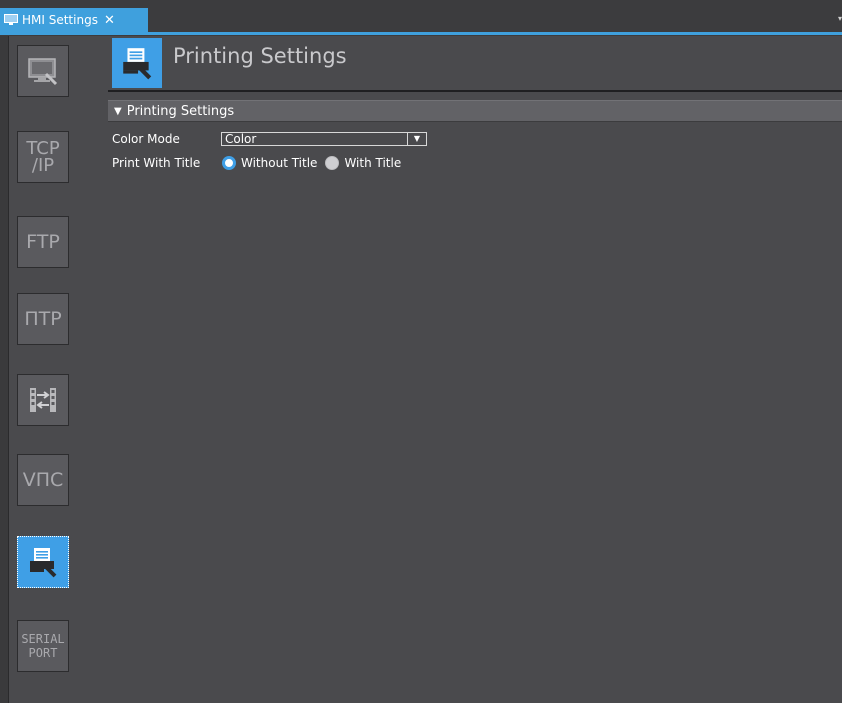 The height and width of the screenshot is (703, 842). What do you see at coordinates (241, 139) in the screenshot?
I see `color-mode-value: Color` at bounding box center [241, 139].